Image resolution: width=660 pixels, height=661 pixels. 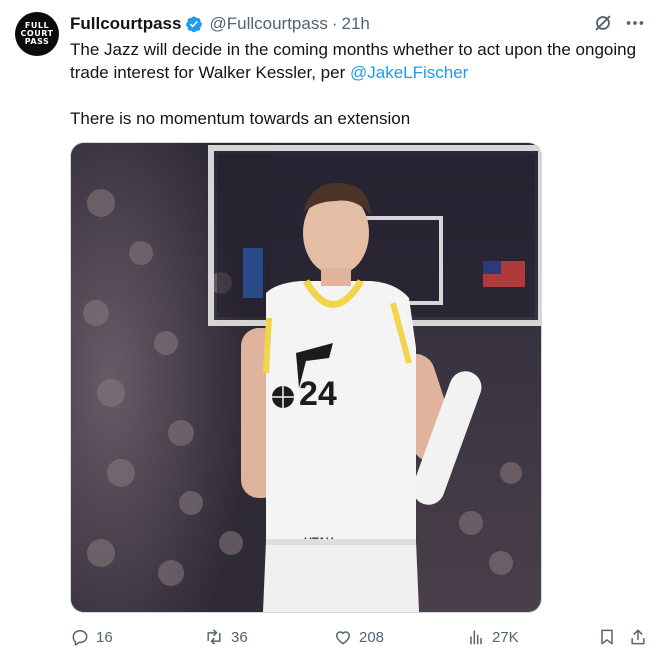 I want to click on like-button: 208, so click(x=358, y=637).